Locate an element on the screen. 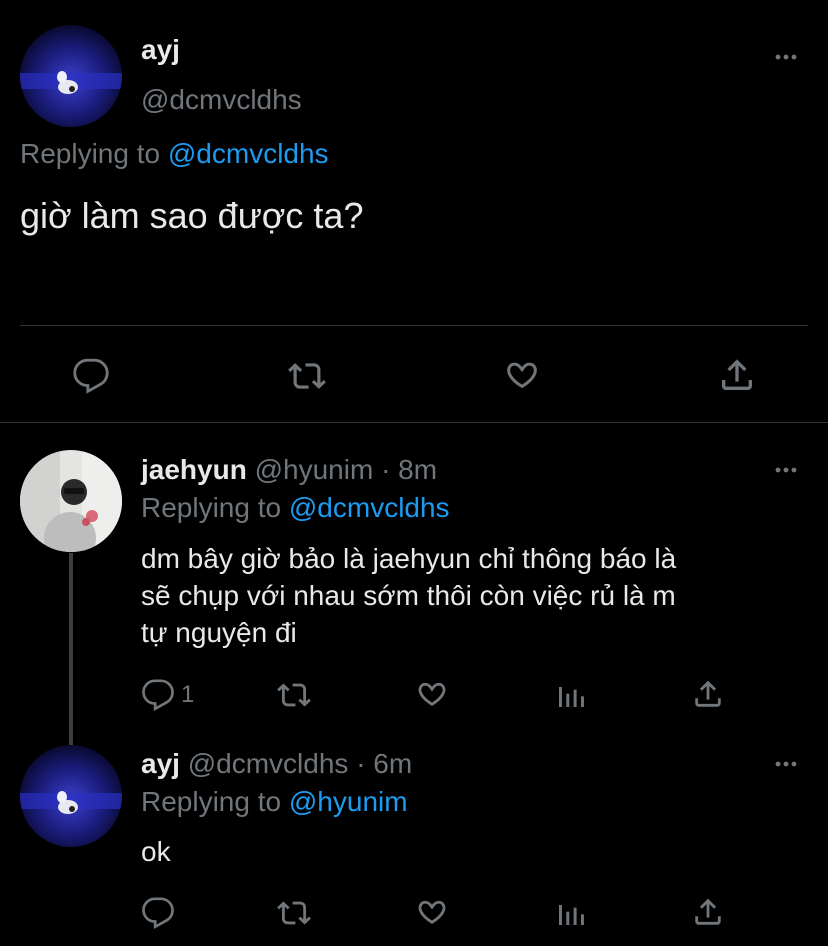  reply-header: jaehyun @hyunim · 8m is located at coordinates (289, 470).